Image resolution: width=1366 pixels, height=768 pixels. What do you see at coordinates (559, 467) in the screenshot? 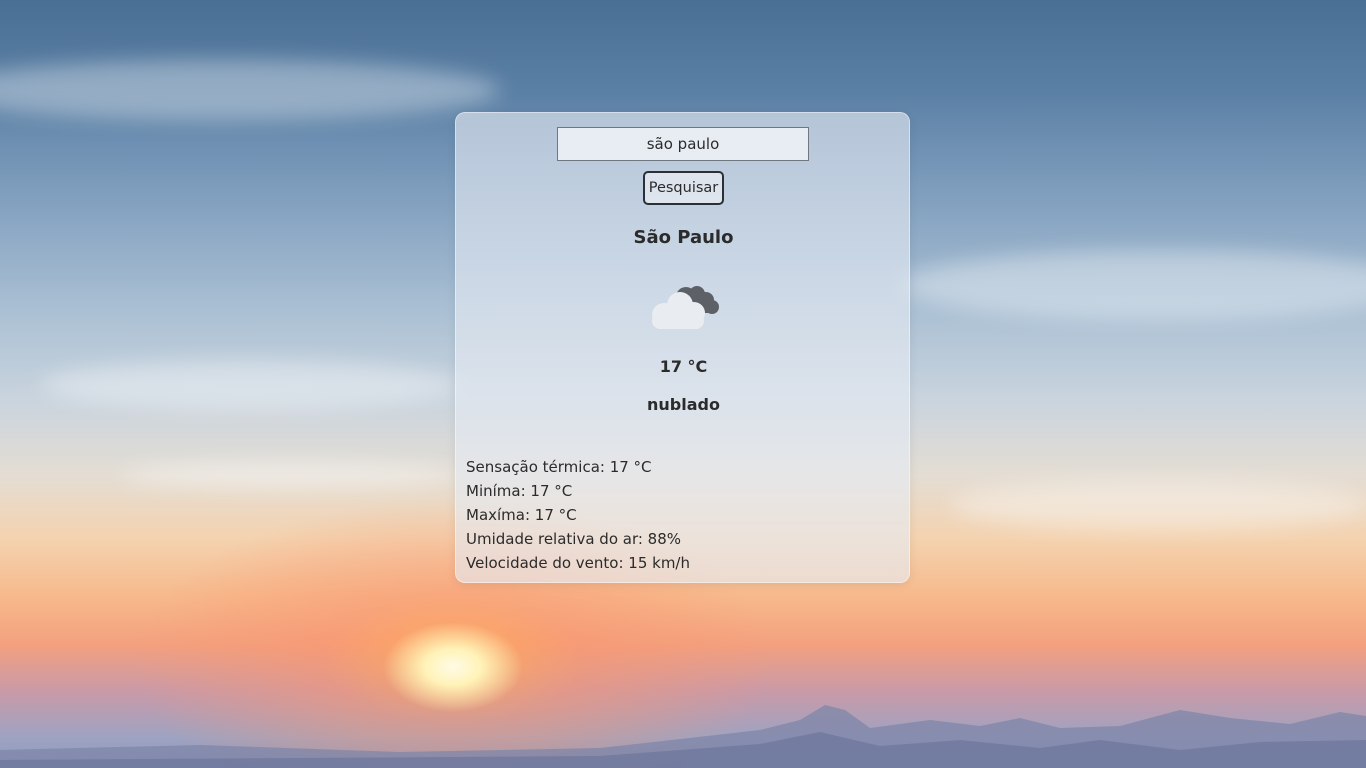
I see `feels-like: Sensação térmica: 17 °C` at bounding box center [559, 467].